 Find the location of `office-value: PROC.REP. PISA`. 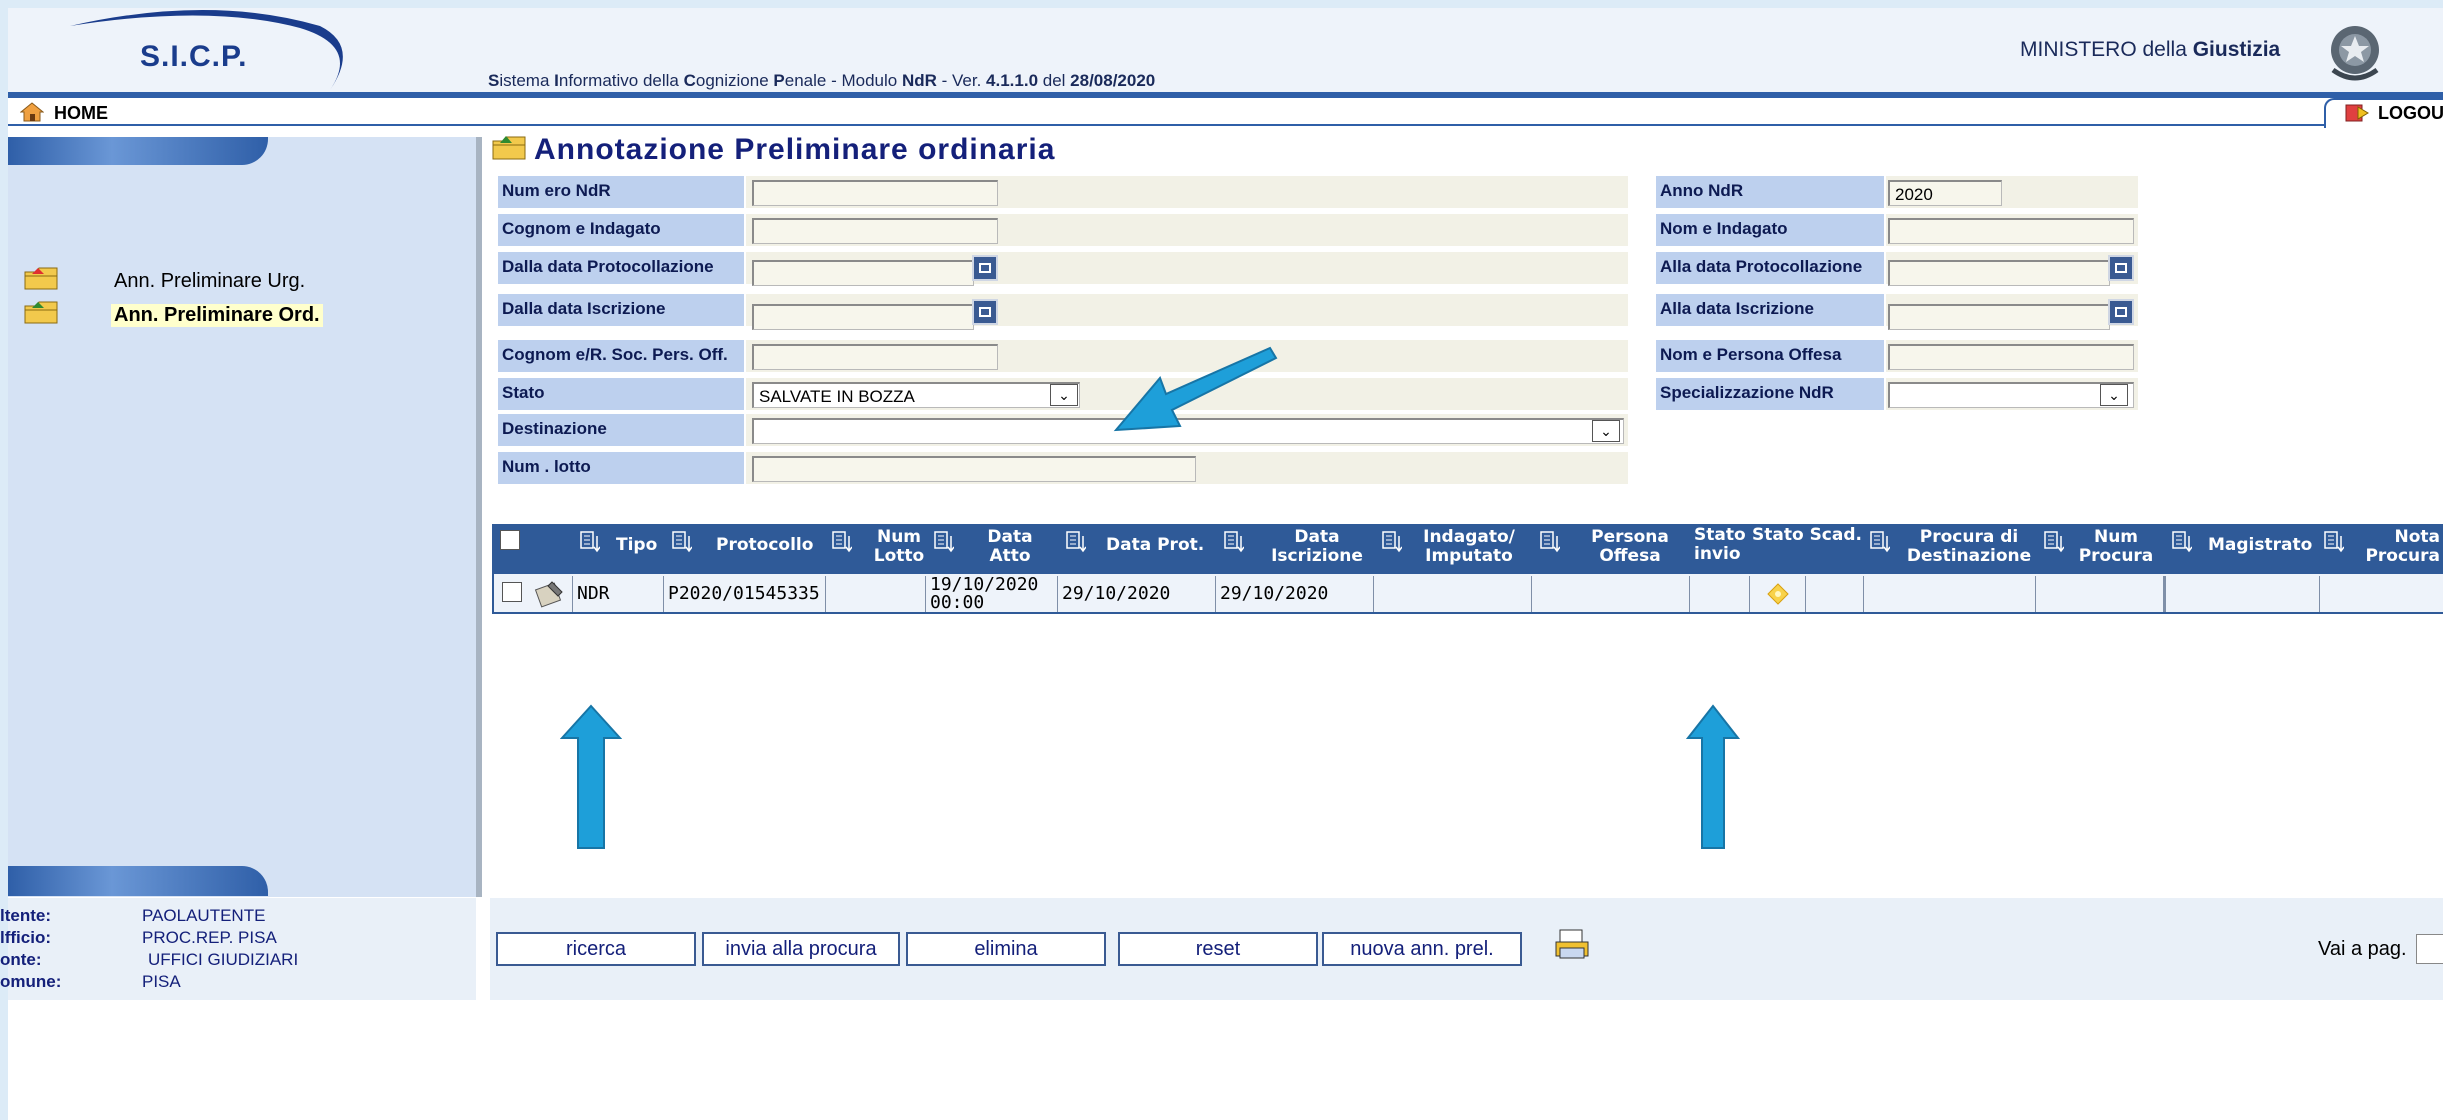

office-value: PROC.REP. PISA is located at coordinates (209, 937).